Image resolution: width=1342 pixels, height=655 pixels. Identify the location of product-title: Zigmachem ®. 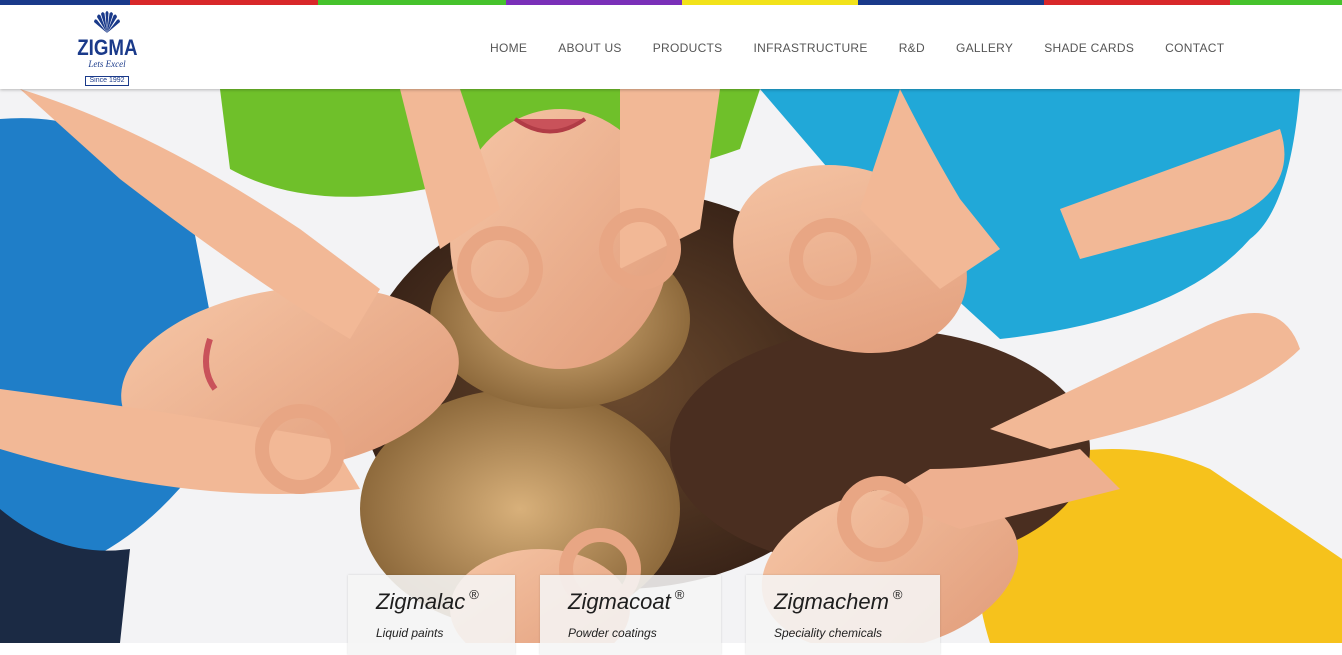
(838, 600).